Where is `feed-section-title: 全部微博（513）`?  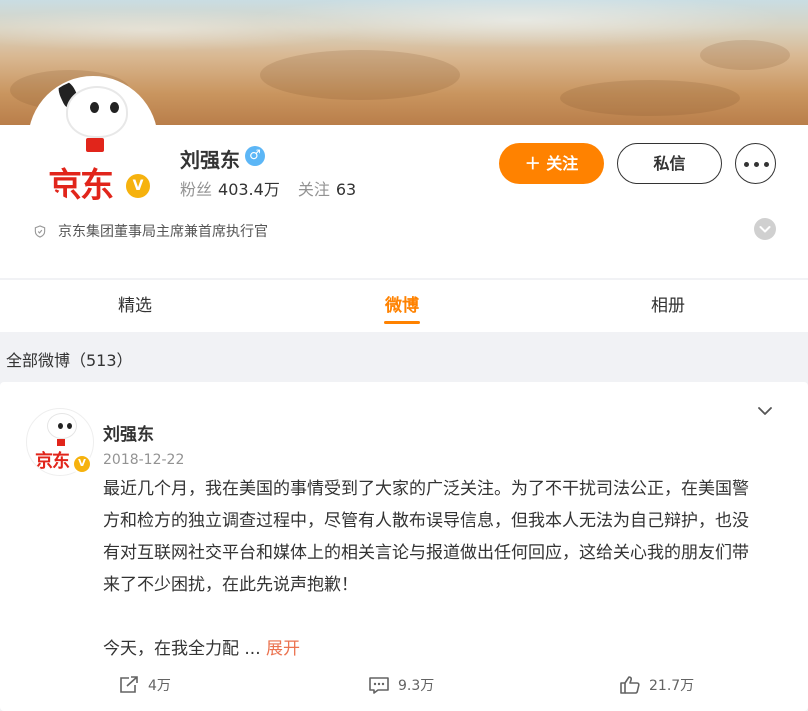 feed-section-title: 全部微博（513） is located at coordinates (69, 359).